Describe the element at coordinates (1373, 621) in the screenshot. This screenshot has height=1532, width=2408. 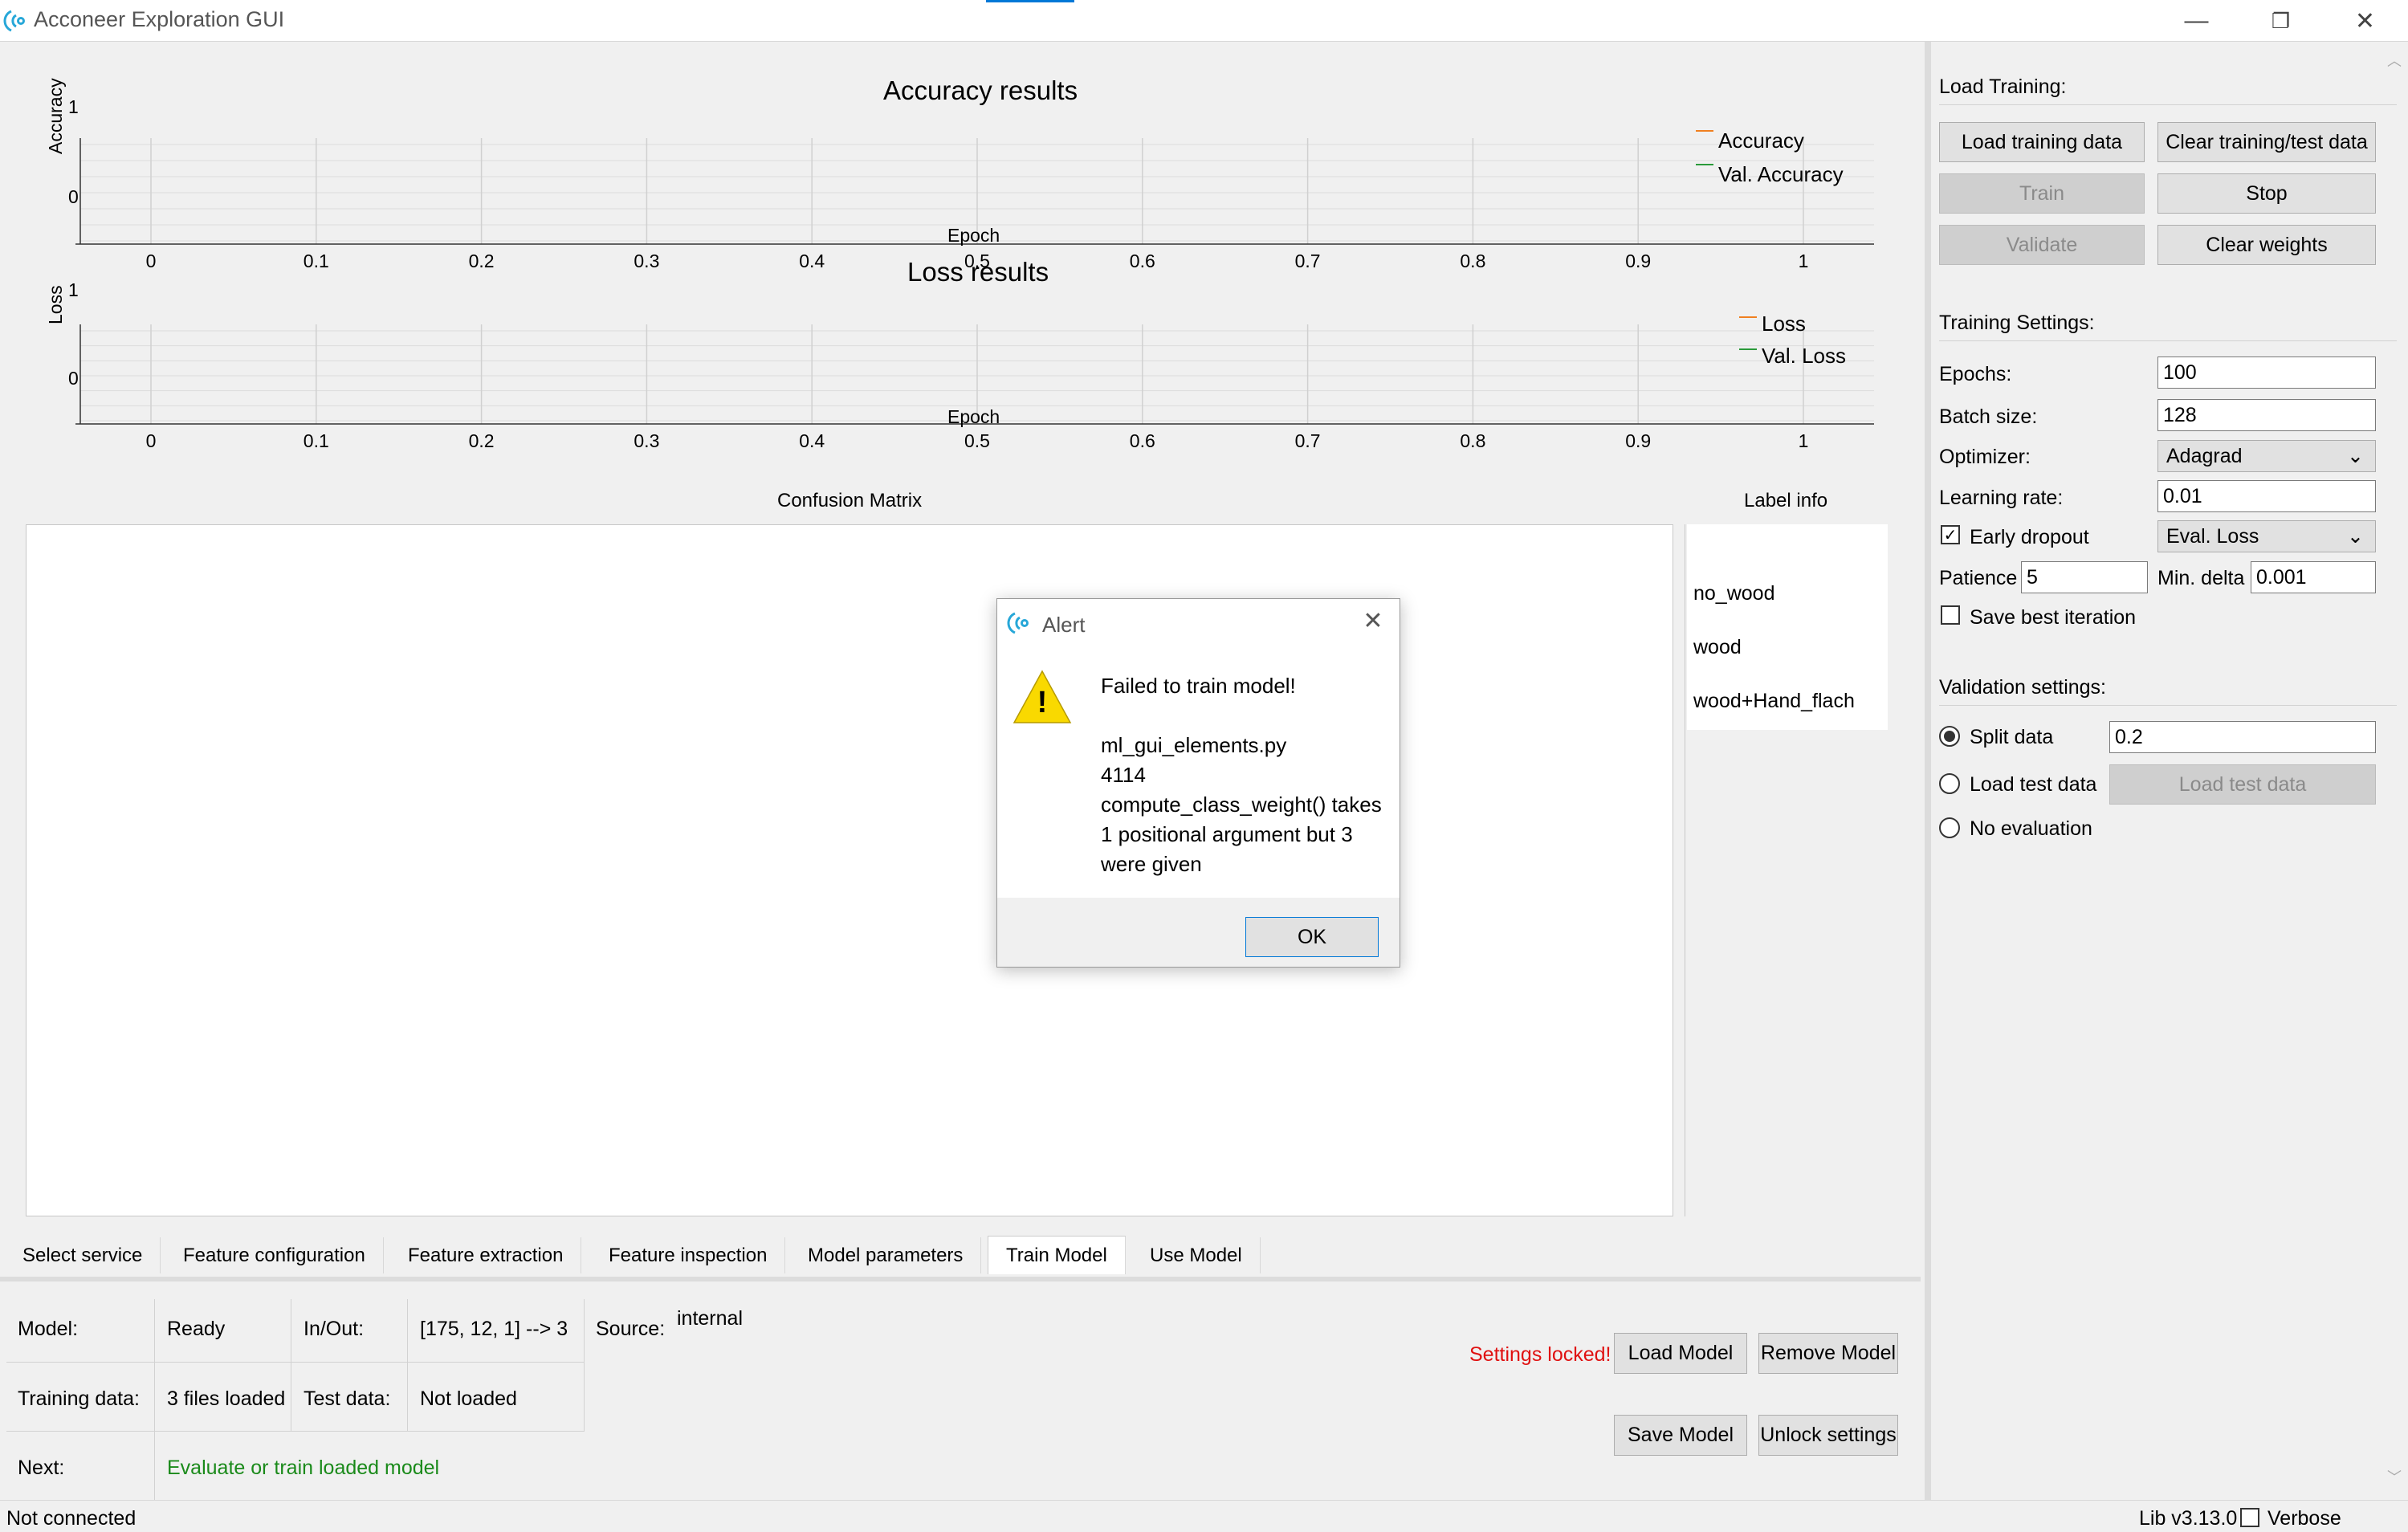
I see `dialog-close-button: ✕` at that location.